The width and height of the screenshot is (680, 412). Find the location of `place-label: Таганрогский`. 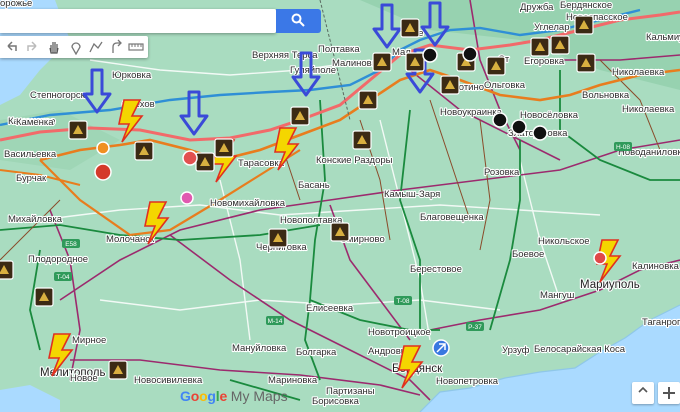

place-label: Таганрогский is located at coordinates (661, 322).